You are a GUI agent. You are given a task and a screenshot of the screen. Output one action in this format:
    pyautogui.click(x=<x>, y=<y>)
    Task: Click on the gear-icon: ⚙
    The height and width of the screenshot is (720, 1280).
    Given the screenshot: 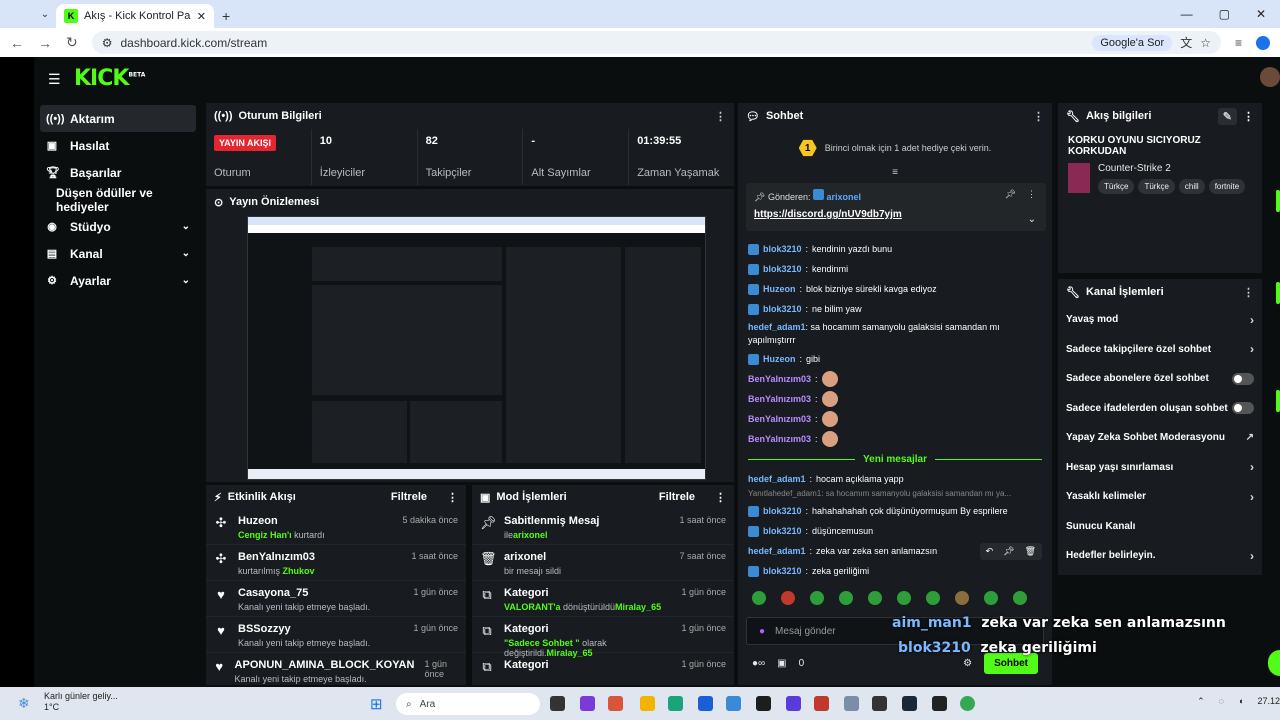 What is the action you would take?
    pyautogui.click(x=967, y=663)
    